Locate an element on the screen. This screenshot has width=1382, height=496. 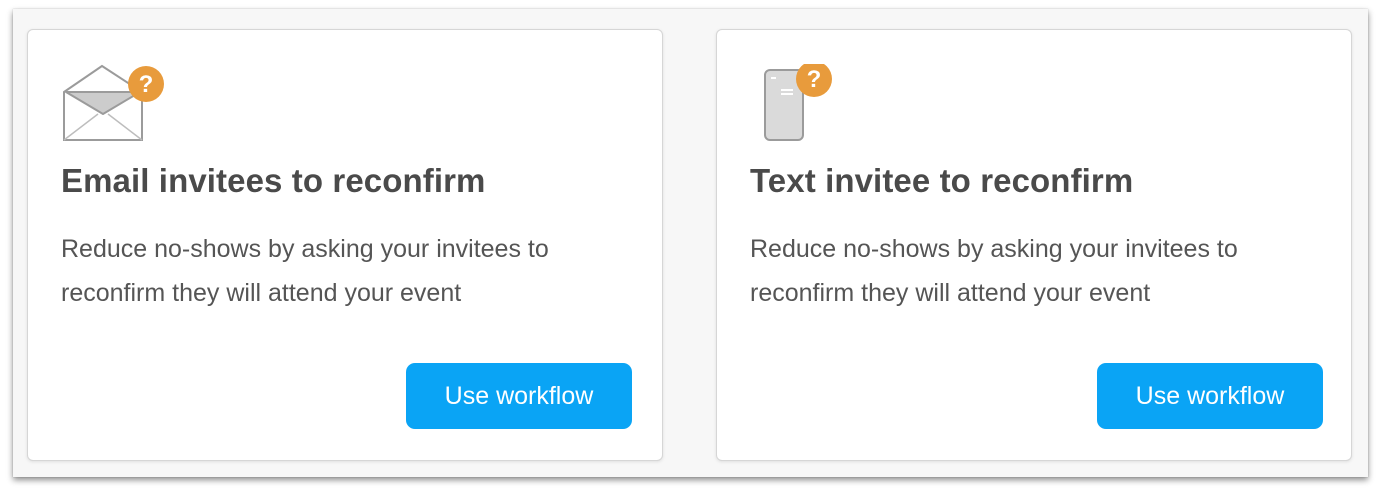
phone-question-icon: ? is located at coordinates (798, 102).